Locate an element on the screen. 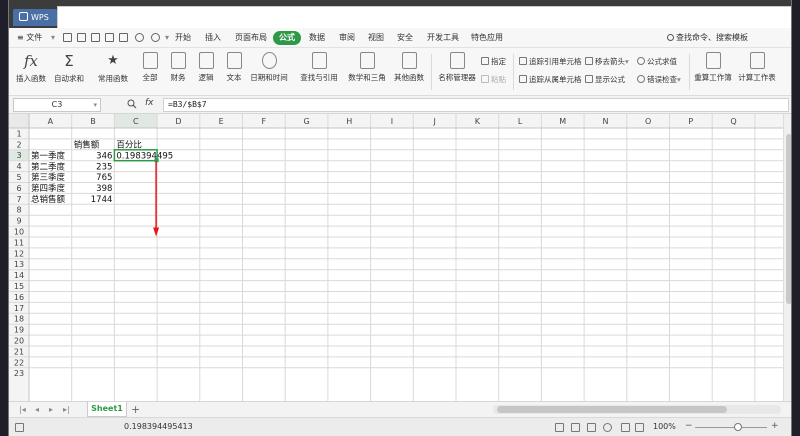 The width and height of the screenshot is (800, 436). row-header-21: 21 is located at coordinates (19, 351).